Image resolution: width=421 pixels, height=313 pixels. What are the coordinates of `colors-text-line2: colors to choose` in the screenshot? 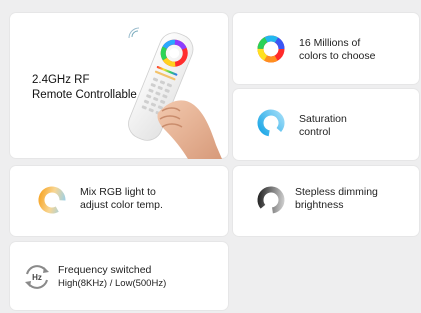 It's located at (337, 56).